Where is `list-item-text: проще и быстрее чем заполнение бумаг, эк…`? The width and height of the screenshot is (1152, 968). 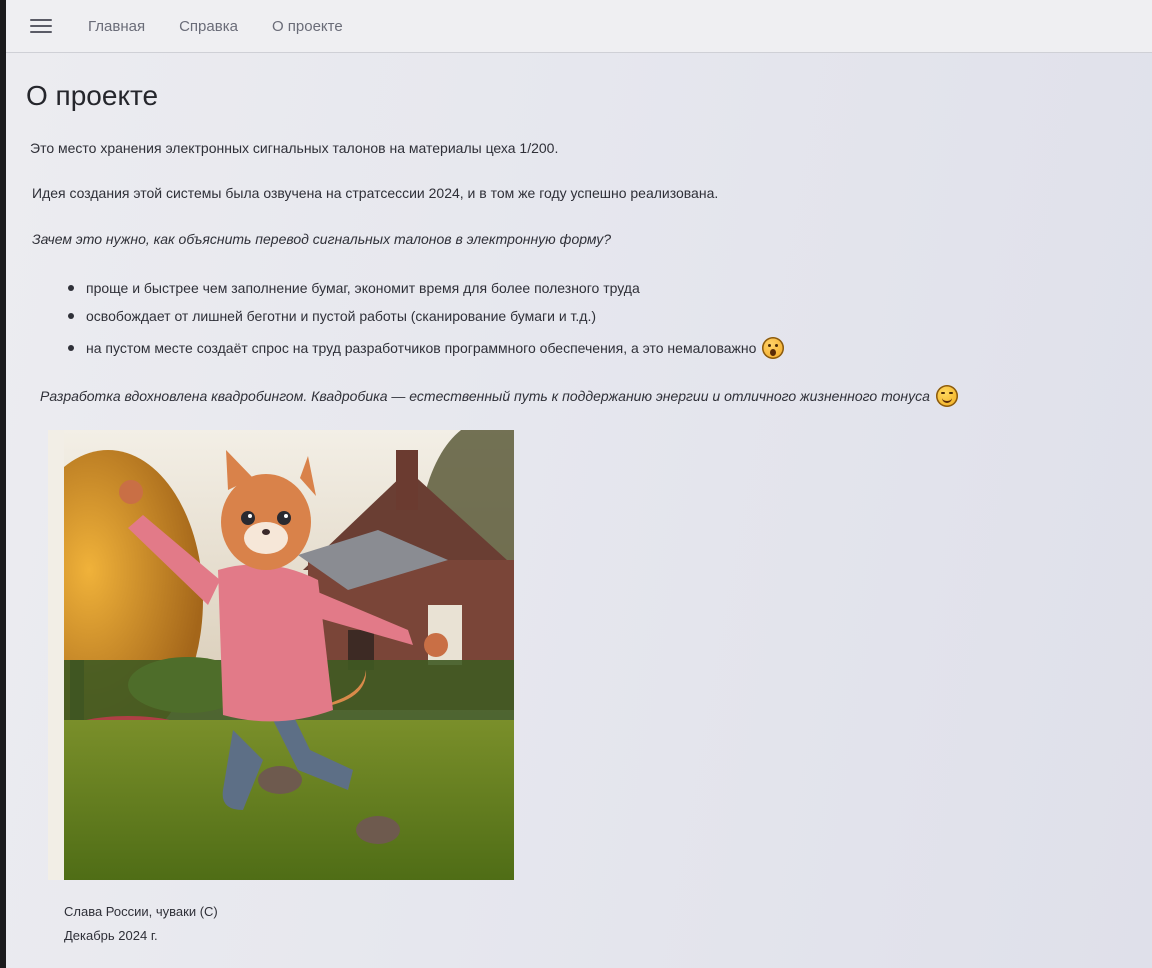
list-item-text: проще и быстрее чем заполнение бумаг, эк… is located at coordinates (363, 288).